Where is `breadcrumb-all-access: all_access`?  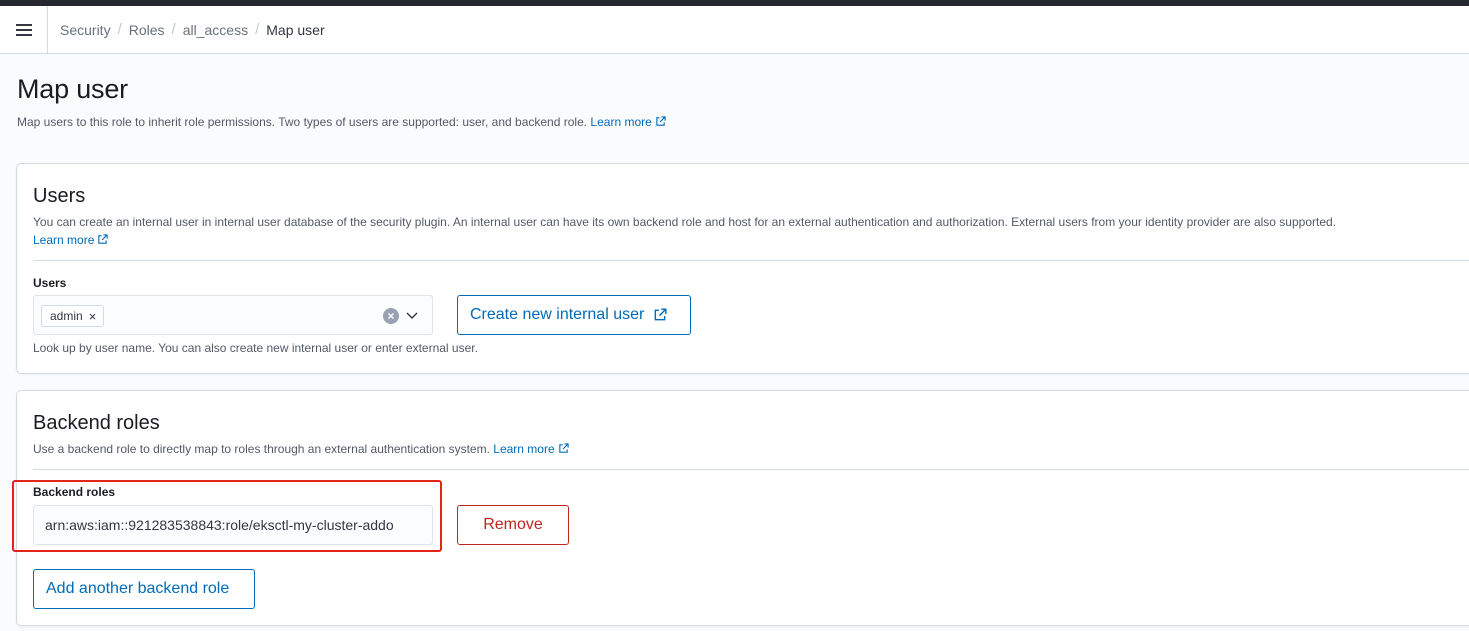
breadcrumb-all-access: all_access is located at coordinates (215, 30).